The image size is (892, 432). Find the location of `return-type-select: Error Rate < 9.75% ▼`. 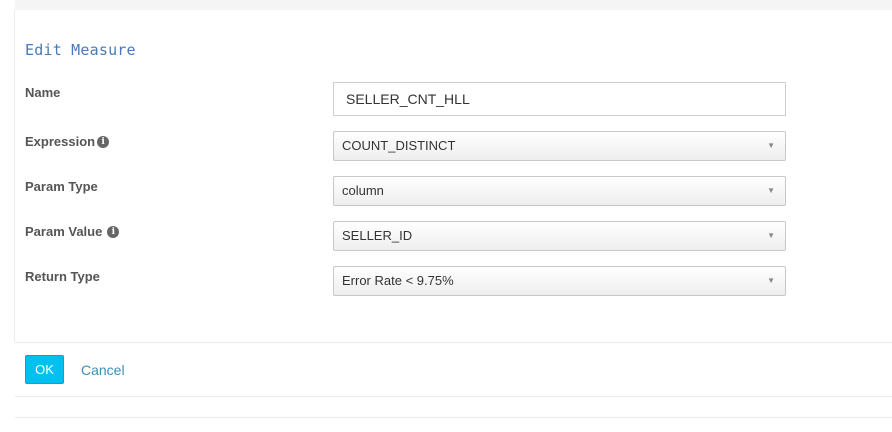

return-type-select: Error Rate < 9.75% ▼ is located at coordinates (559, 281).